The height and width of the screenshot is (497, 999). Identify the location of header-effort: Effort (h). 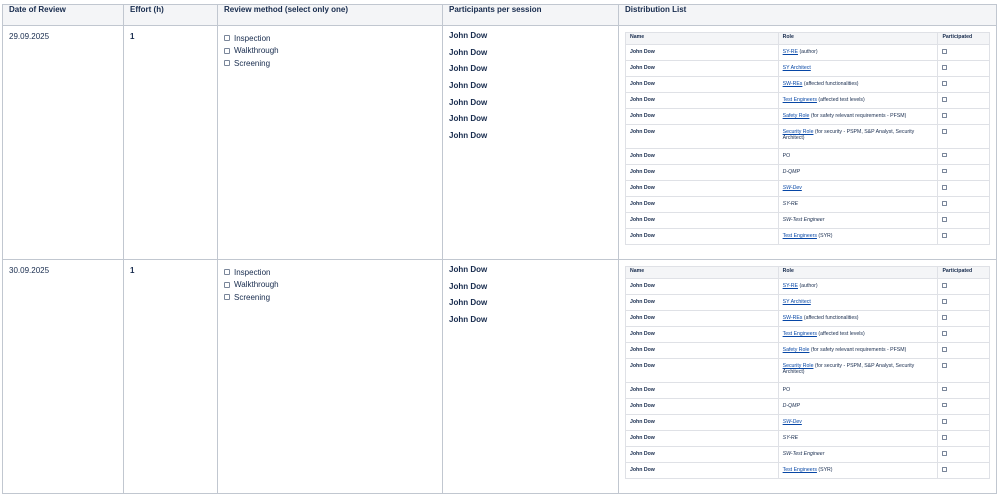
(170, 15).